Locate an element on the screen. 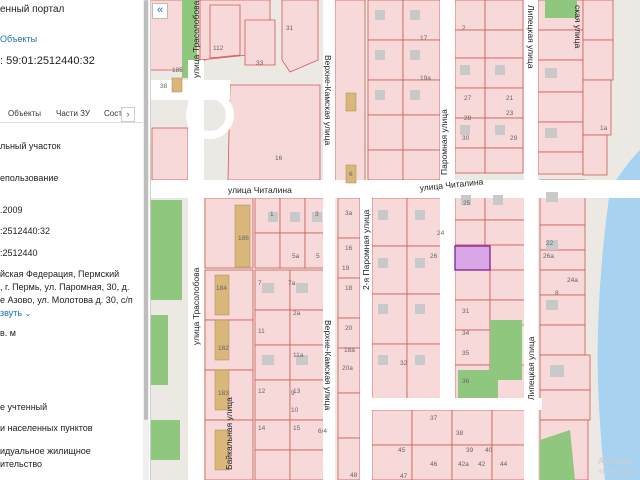 Image resolution: width=640 pixels, height=480 pixels. tabs-divider is located at coordinates (71, 122).